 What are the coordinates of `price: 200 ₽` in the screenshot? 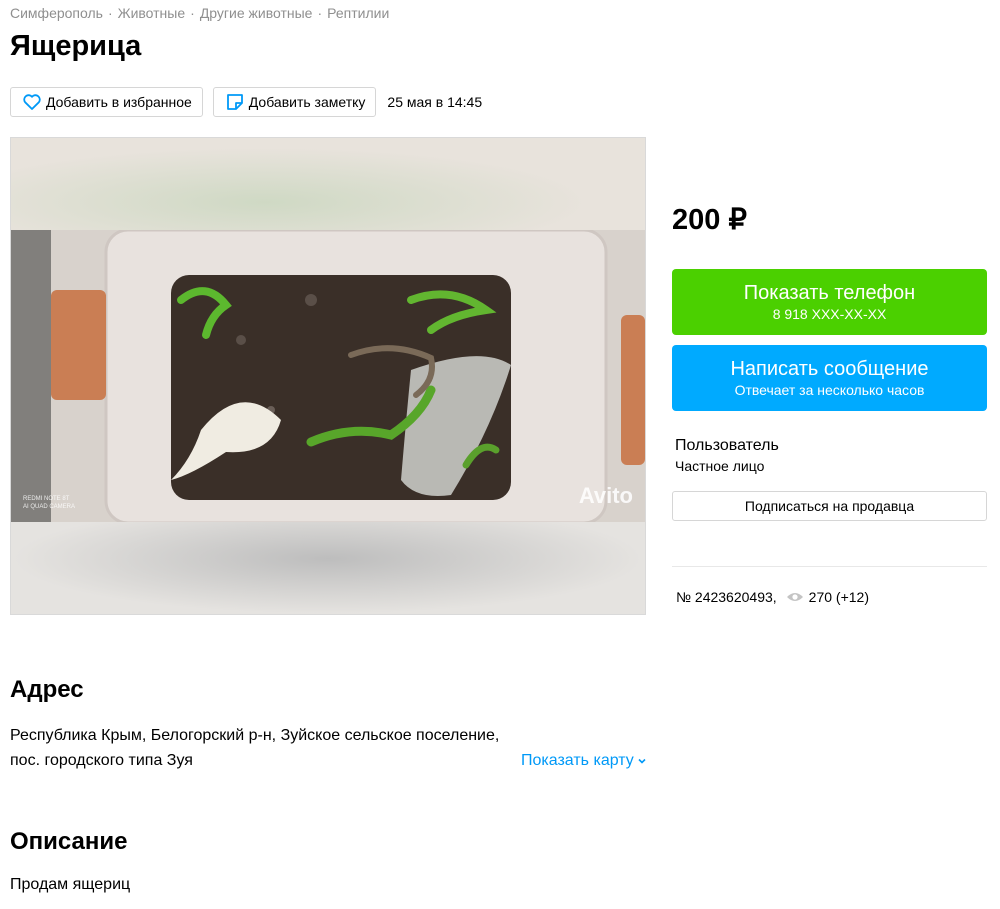 It's located at (709, 220).